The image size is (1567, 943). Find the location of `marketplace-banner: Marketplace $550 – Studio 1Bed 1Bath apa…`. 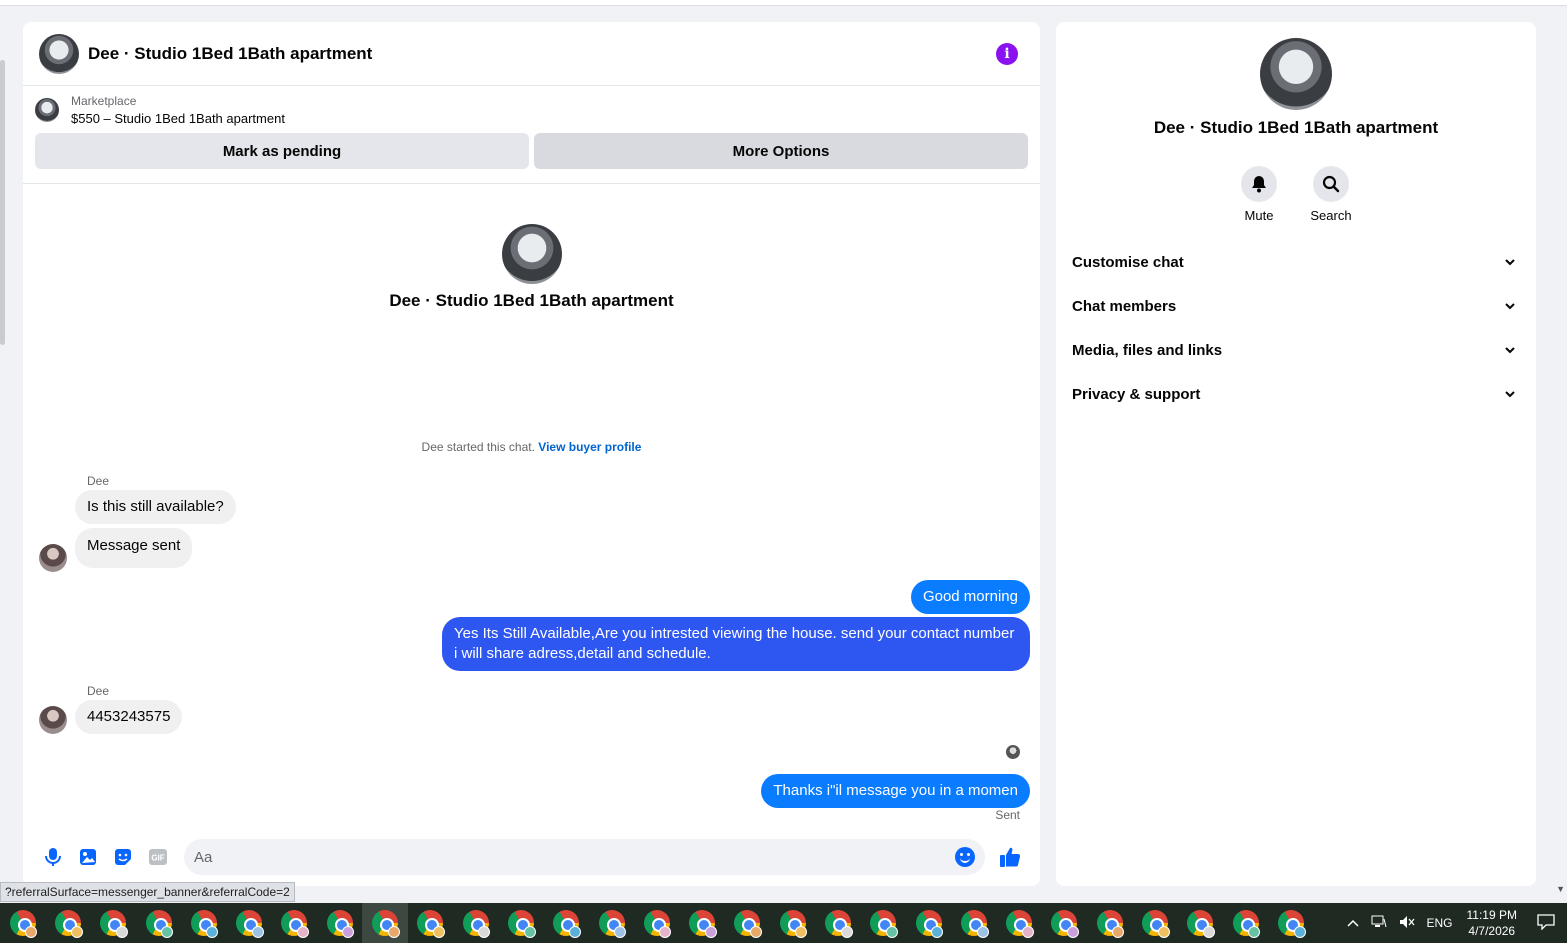

marketplace-banner: Marketplace $550 – Studio 1Bed 1Bath apa… is located at coordinates (531, 135).